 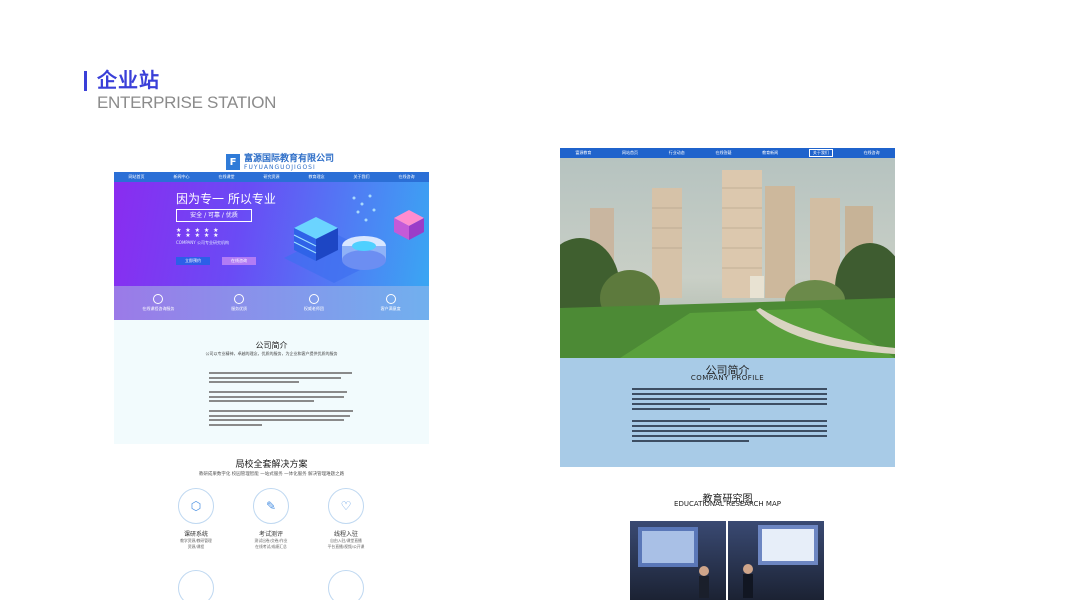 What do you see at coordinates (196, 543) in the screenshot?
I see `solution-desc: 教学资源/教研管理 资源/课程` at bounding box center [196, 543].